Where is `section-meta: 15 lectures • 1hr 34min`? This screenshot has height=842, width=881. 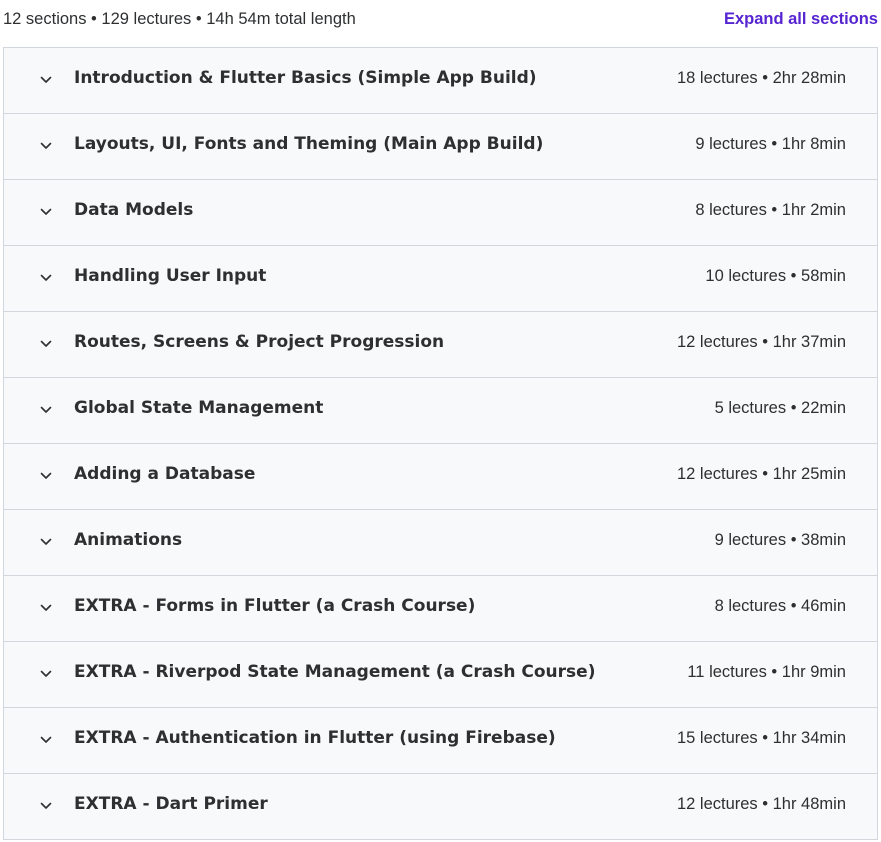
section-meta: 15 lectures • 1hr 34min is located at coordinates (761, 738).